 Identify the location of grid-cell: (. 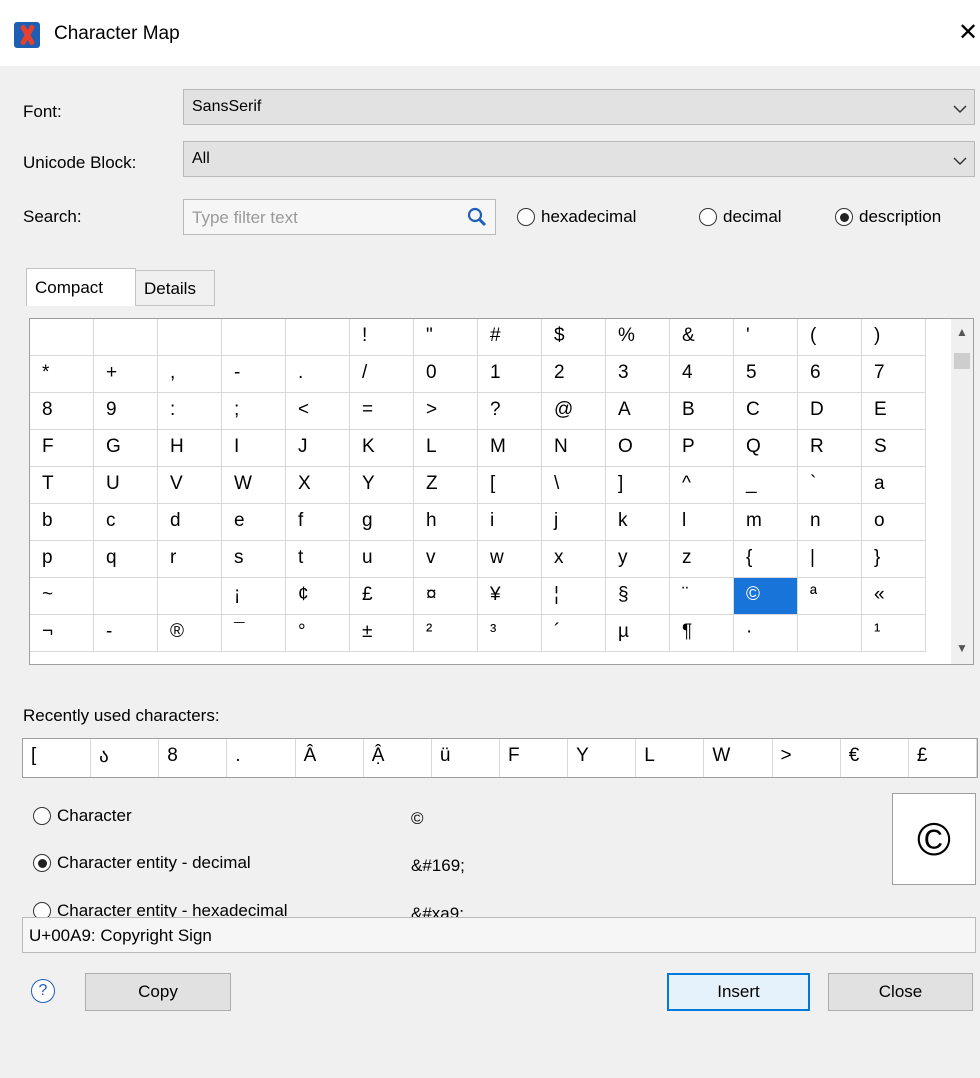
(830, 337).